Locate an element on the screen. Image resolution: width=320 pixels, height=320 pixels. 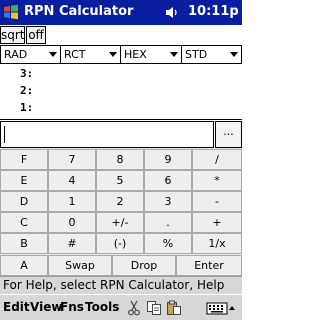
entry-input is located at coordinates (107, 134).